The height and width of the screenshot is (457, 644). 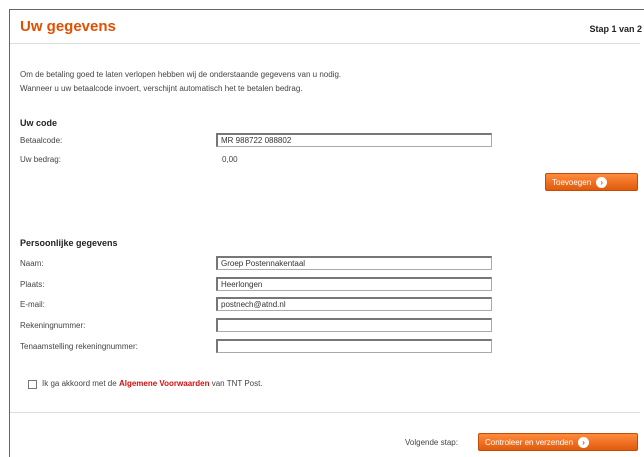 What do you see at coordinates (237, 383) in the screenshot?
I see `terms-suffix: van TNT Post.` at bounding box center [237, 383].